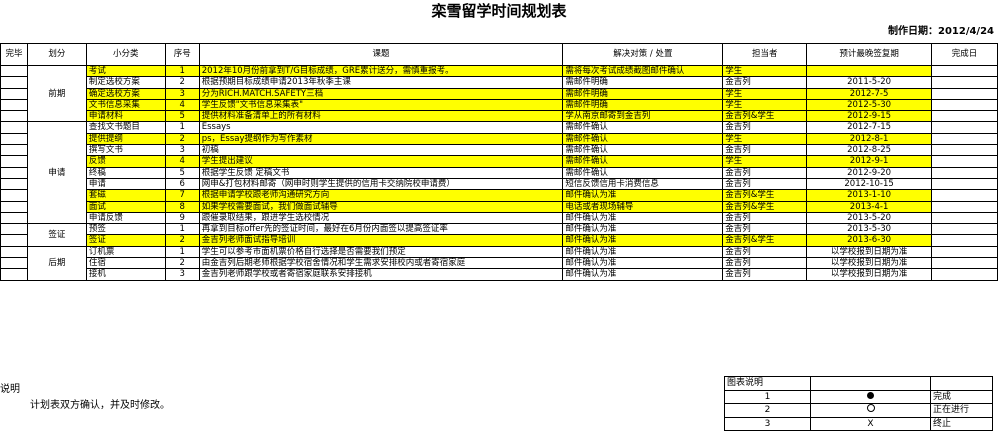 This screenshot has height=441, width=998. What do you see at coordinates (964, 54) in the screenshot?
I see `header-completed-date: 完成日` at bounding box center [964, 54].